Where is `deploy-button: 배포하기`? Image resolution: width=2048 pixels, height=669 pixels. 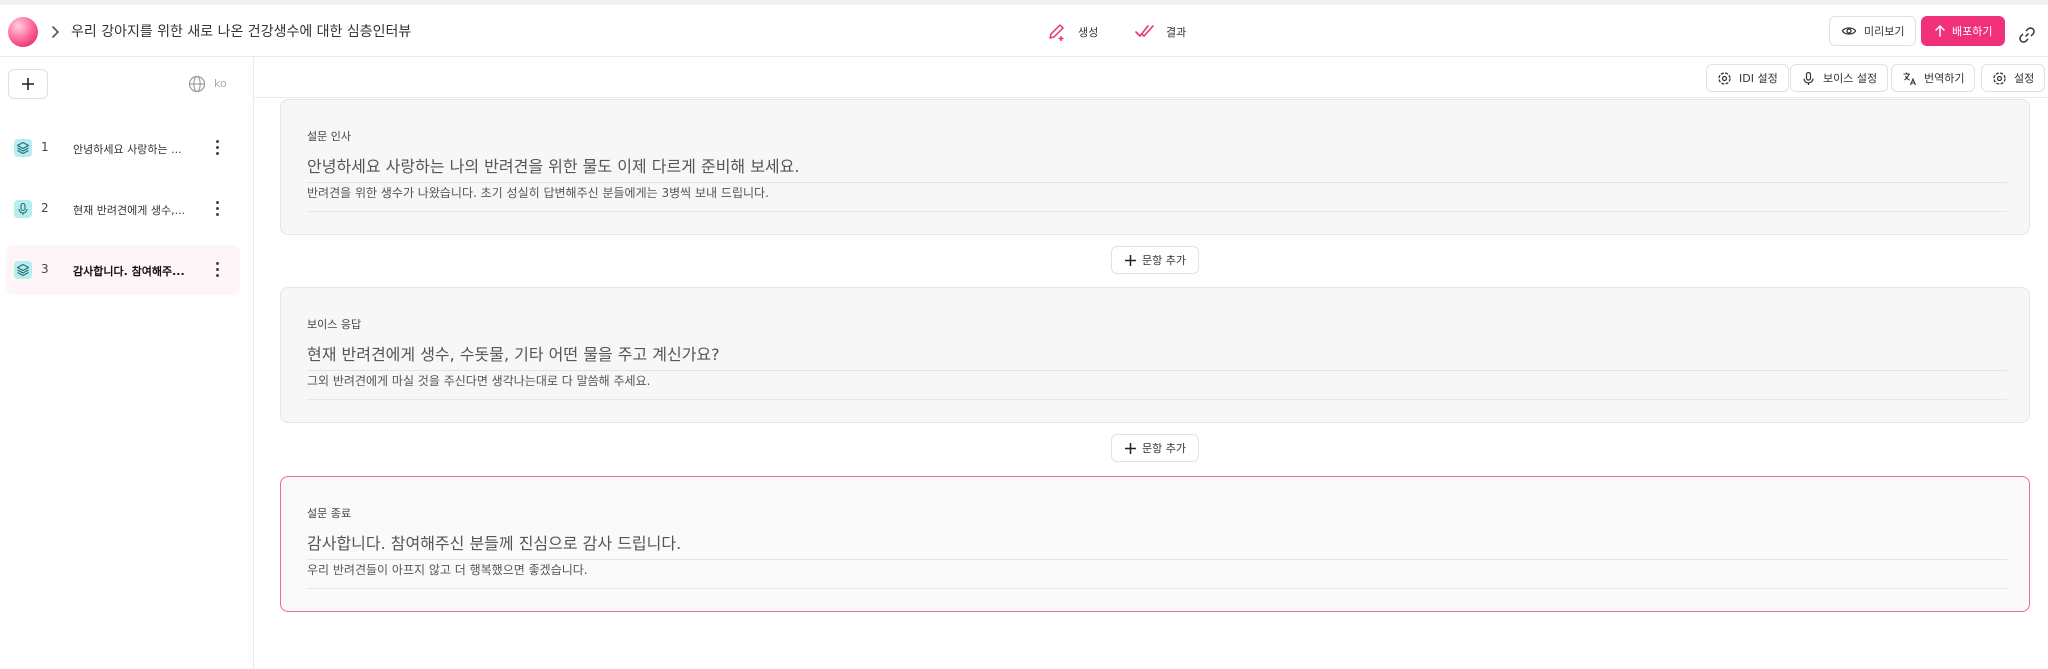
deploy-button: 배포하기 is located at coordinates (1963, 31).